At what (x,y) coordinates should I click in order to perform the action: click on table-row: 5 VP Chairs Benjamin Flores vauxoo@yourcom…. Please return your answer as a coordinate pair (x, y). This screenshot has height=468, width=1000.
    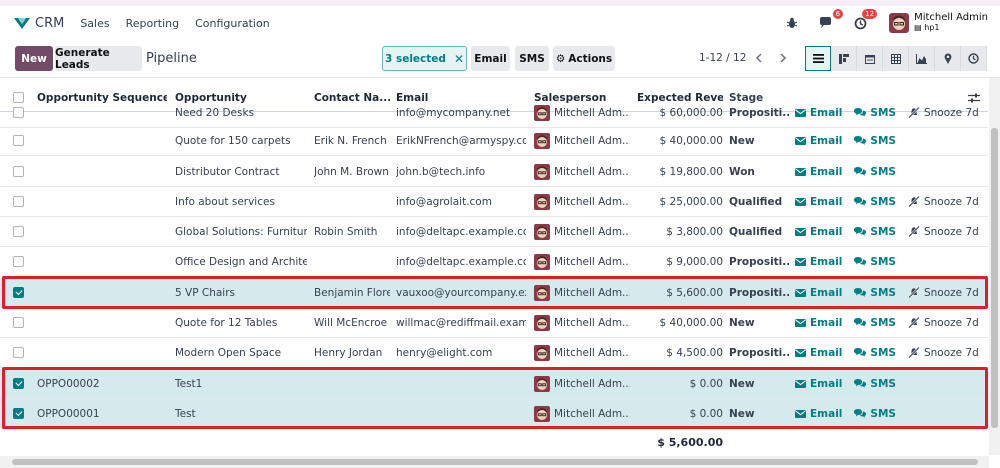
    Looking at the image, I should click on (494, 293).